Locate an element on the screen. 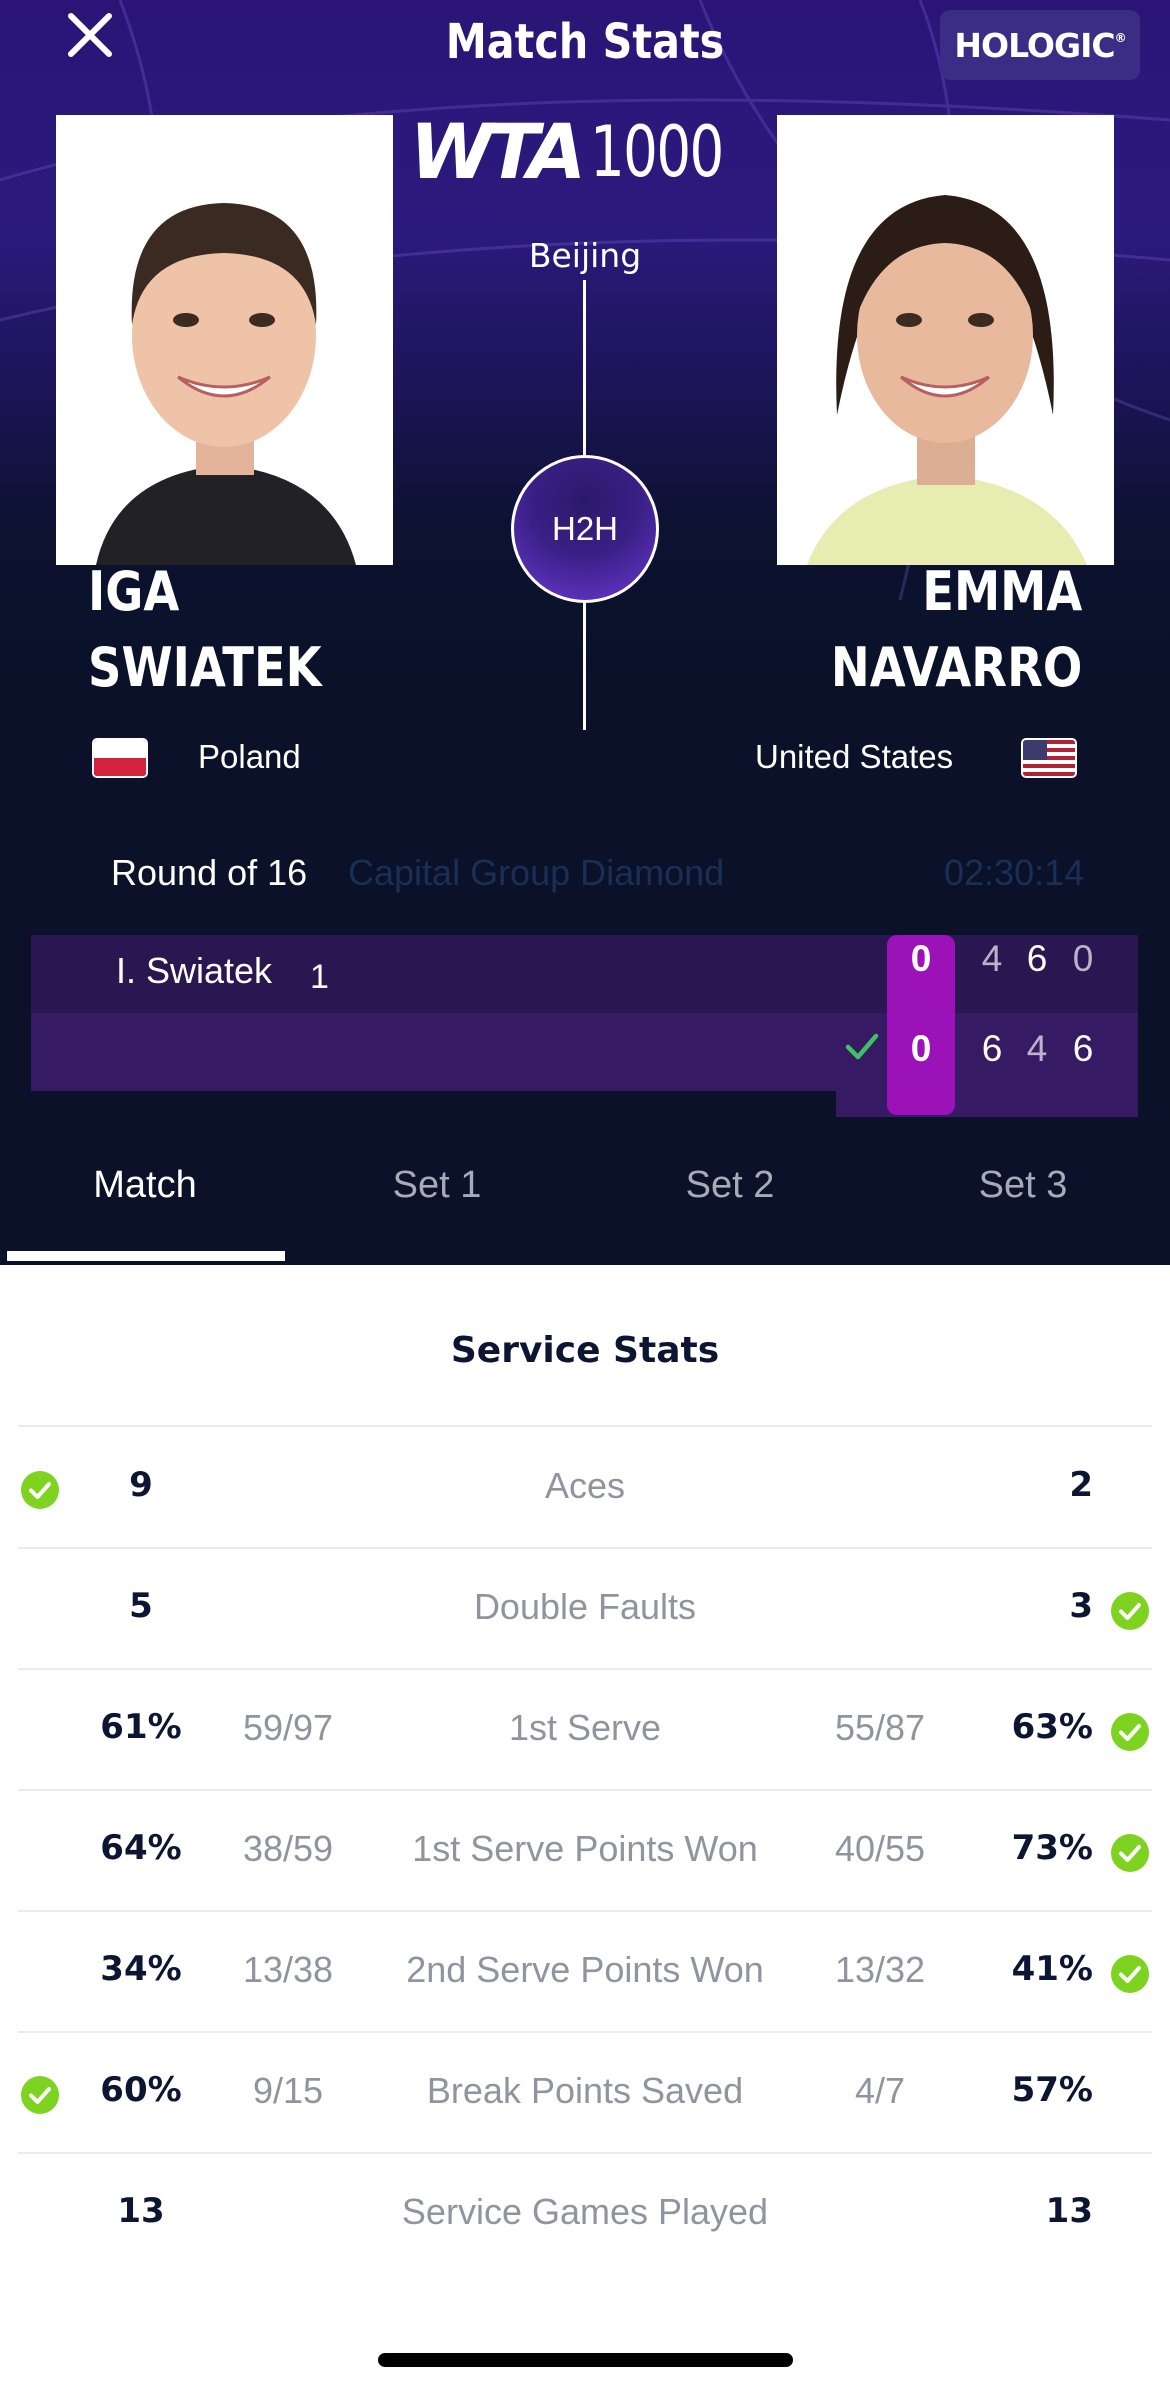 This screenshot has width=1170, height=2392. stat-row: 61% 59/97 1st Serve 55/87 63% is located at coordinates (585, 1729).